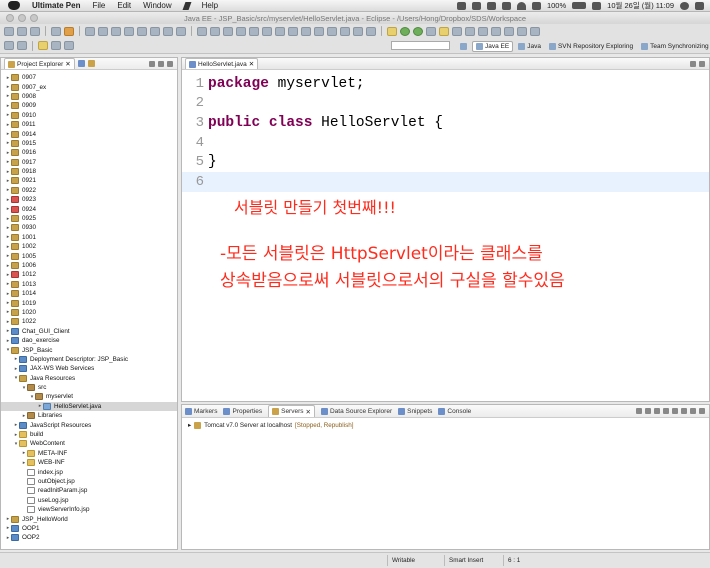 This screenshot has width=710, height=568. Describe the element at coordinates (81, 63) in the screenshot. I see `collapse-all-icon` at that location.